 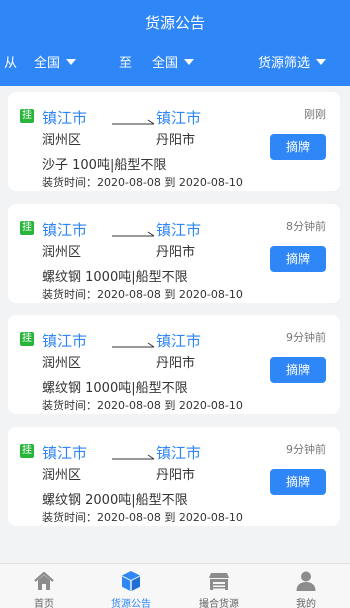 What do you see at coordinates (47, 63) in the screenshot?
I see `from-region-value: 全国` at bounding box center [47, 63].